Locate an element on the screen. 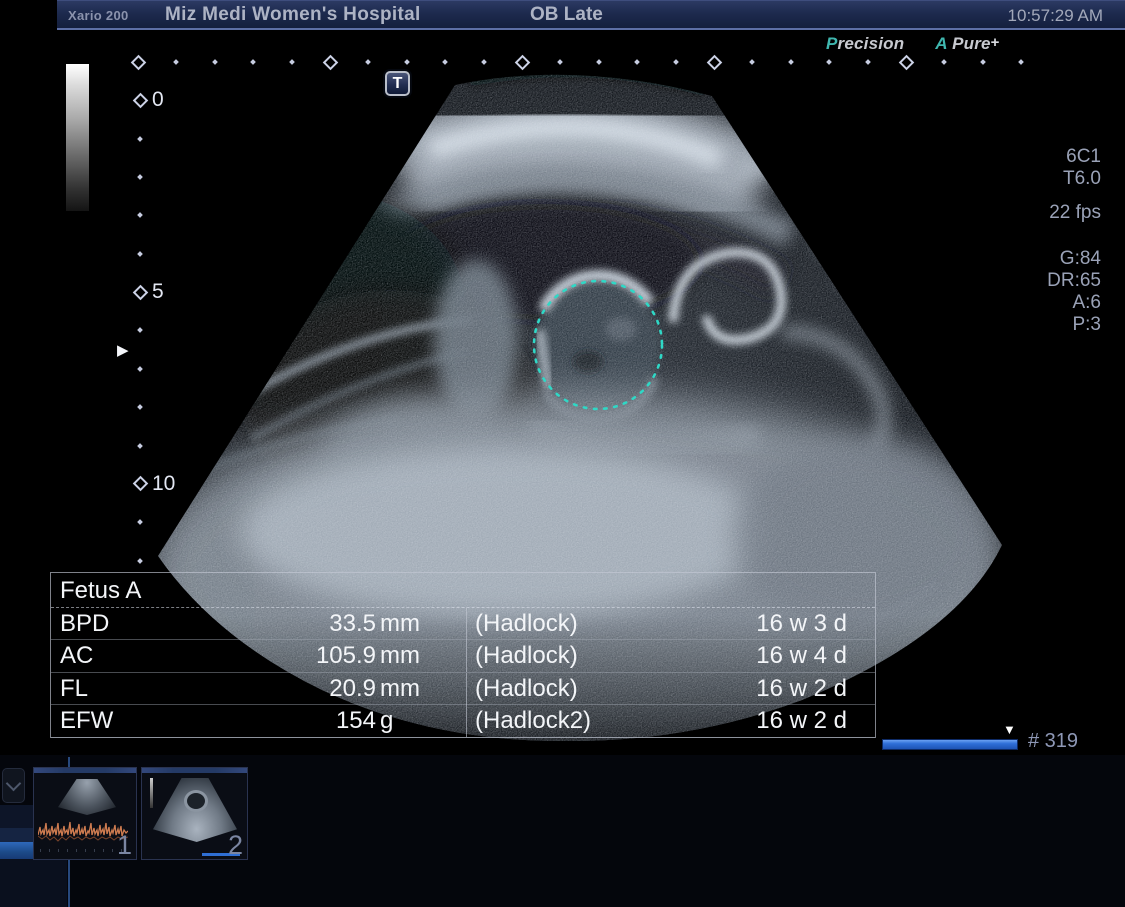 This screenshot has width=1125, height=907. cine-progress-bar is located at coordinates (950, 744).